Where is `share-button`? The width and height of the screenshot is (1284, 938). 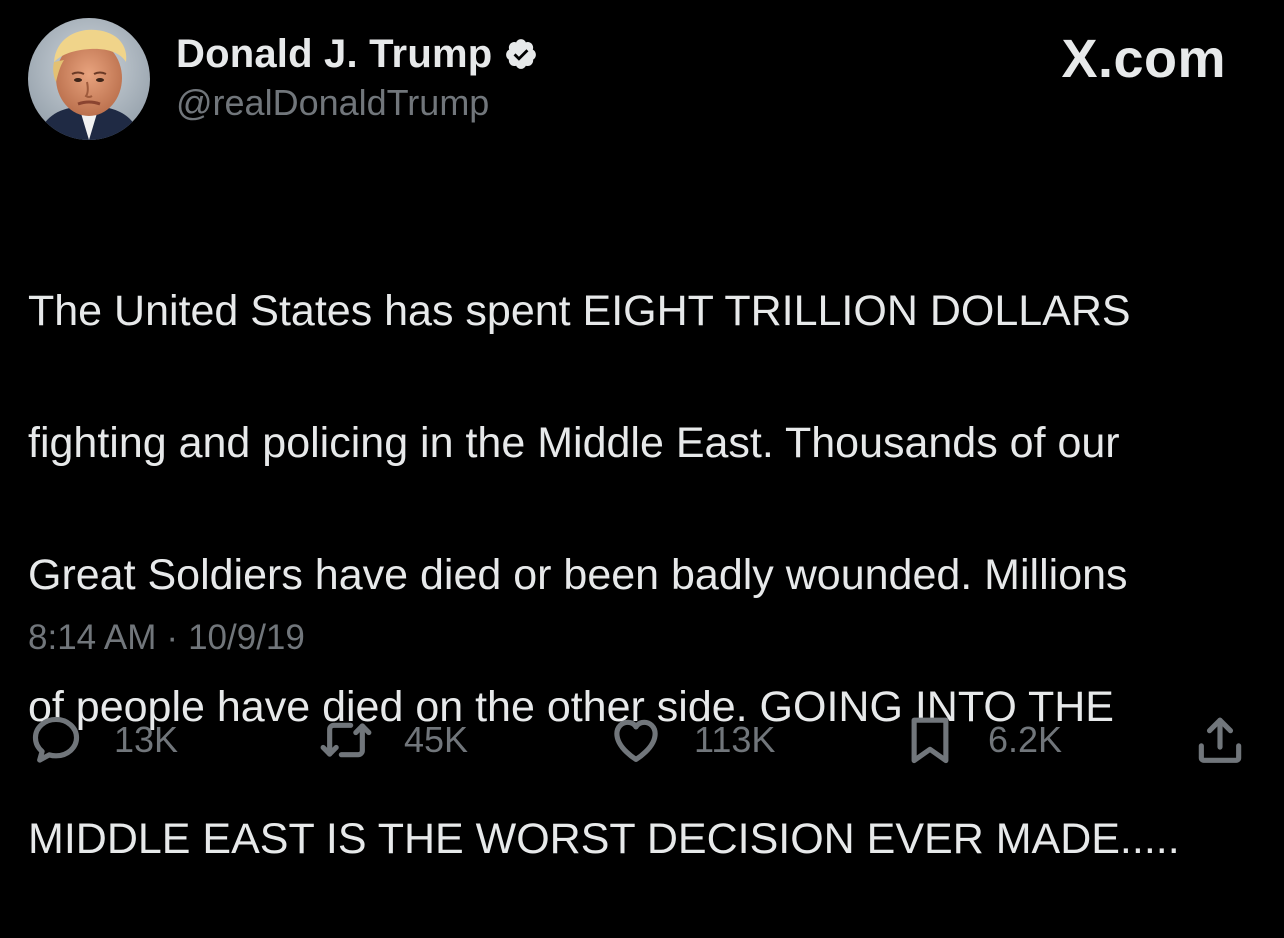 share-button is located at coordinates (1220, 740).